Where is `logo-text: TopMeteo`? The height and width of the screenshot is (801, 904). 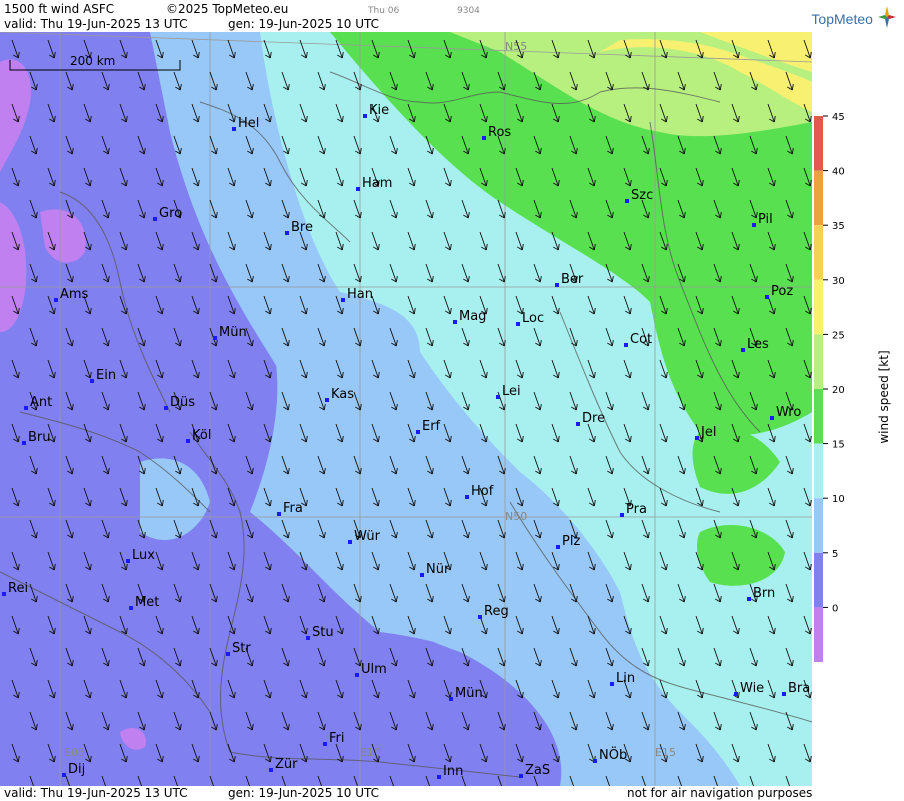
logo-text: TopMeteo is located at coordinates (842, 19).